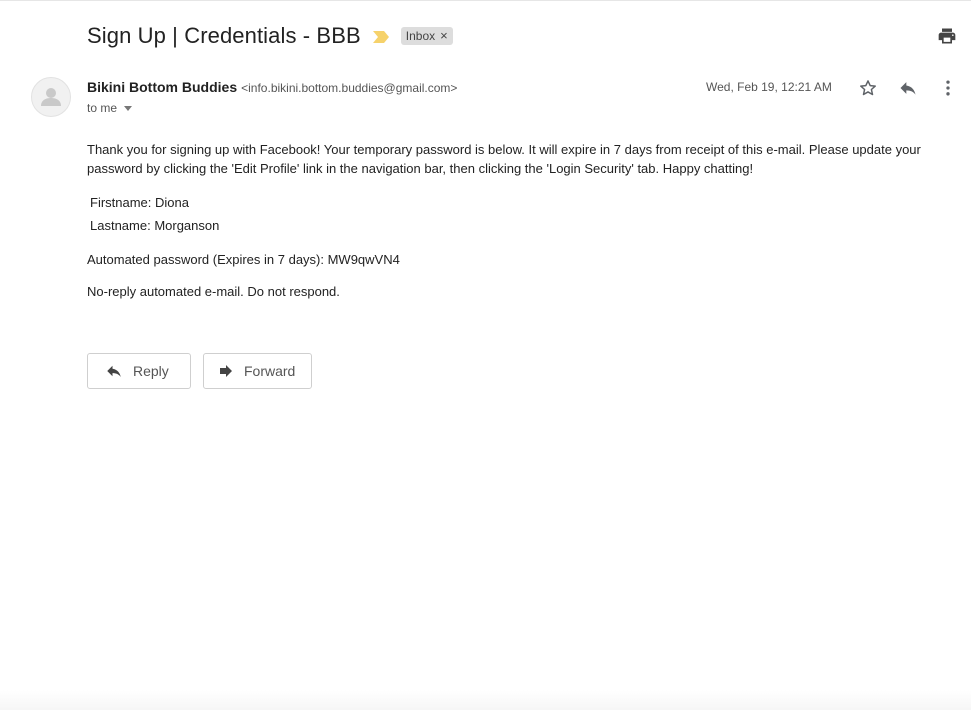 The height and width of the screenshot is (710, 971). I want to click on reply-button: Reply, so click(139, 371).